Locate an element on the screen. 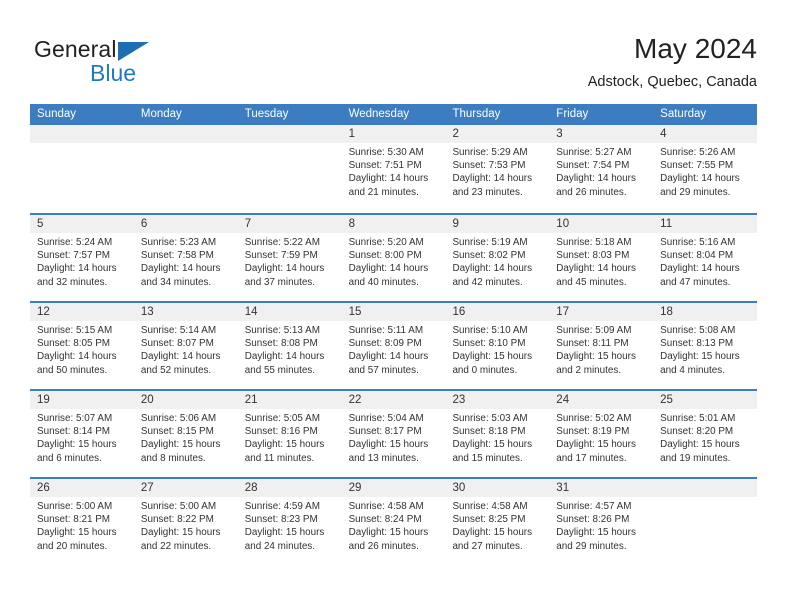 This screenshot has width=792, height=612. logo-word-general: General is located at coordinates (75, 49).